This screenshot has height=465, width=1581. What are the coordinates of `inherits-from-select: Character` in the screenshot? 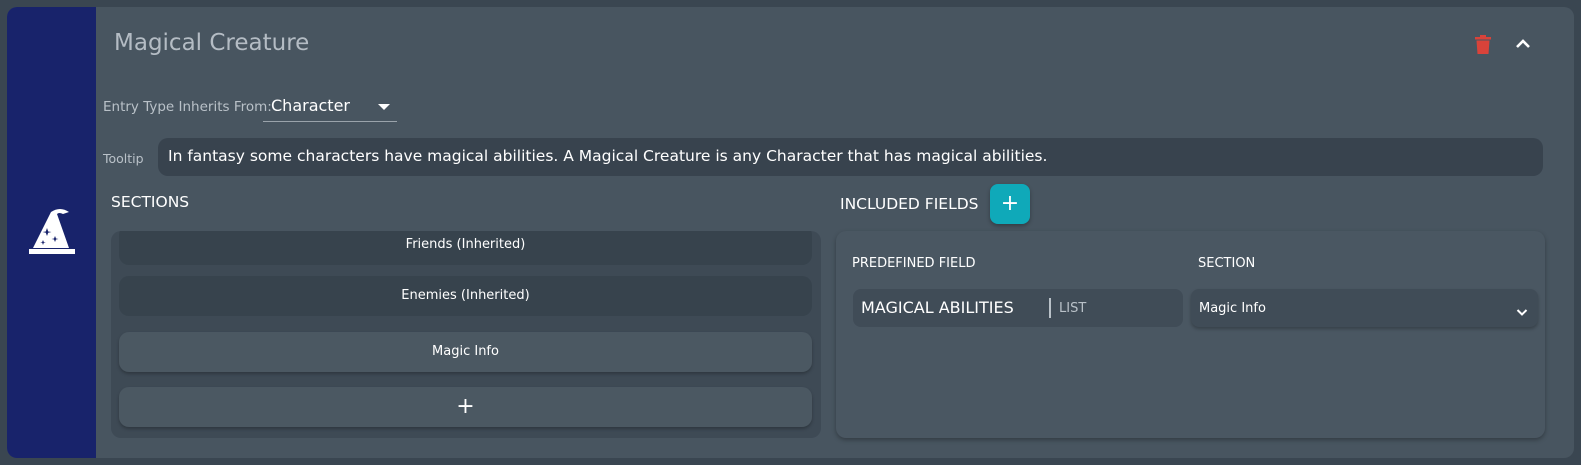 It's located at (330, 107).